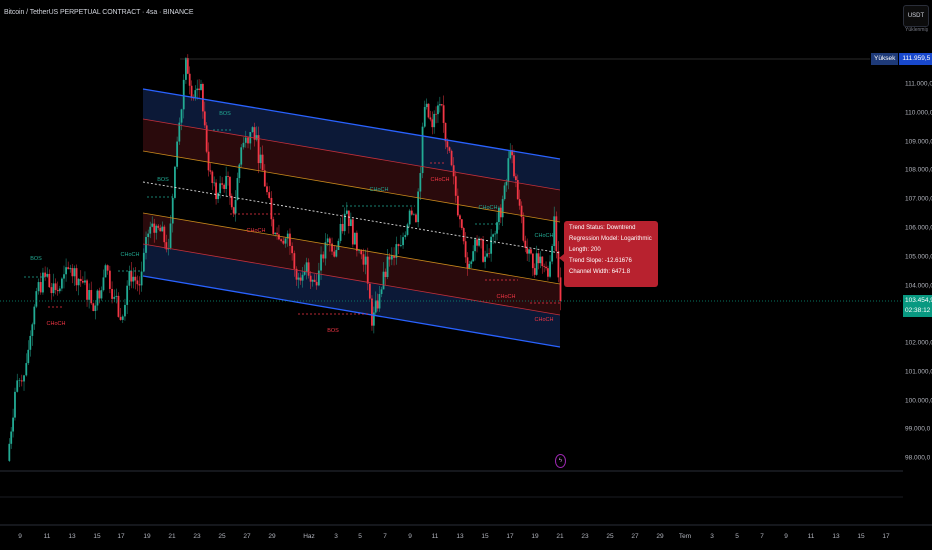  I want to click on time-tick-label: Haz, so click(309, 536).